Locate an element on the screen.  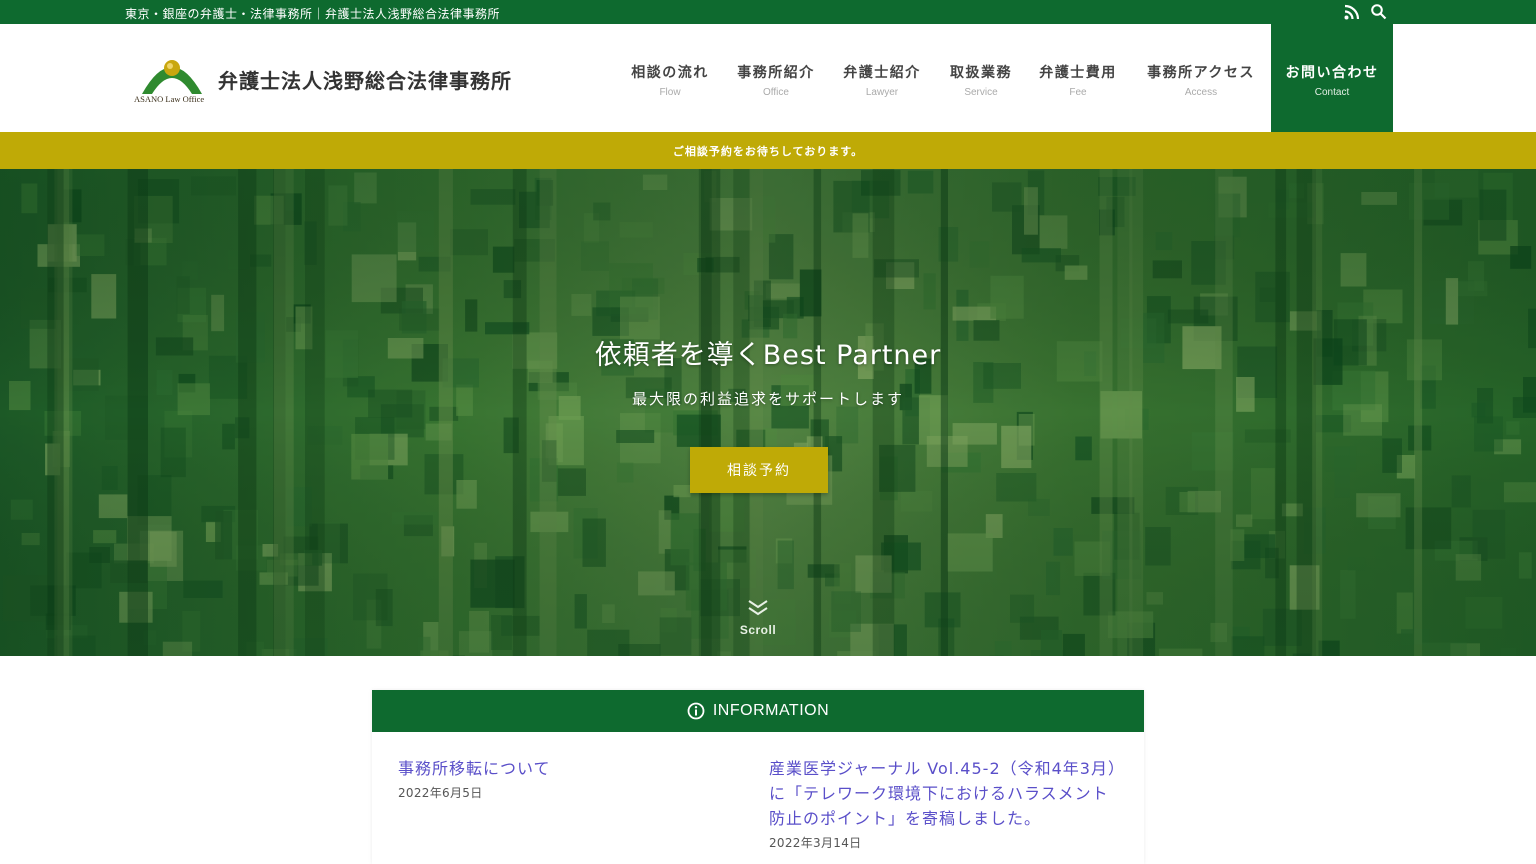
notice-bar: ご相談予約をお待ちしております。 is located at coordinates (768, 150).